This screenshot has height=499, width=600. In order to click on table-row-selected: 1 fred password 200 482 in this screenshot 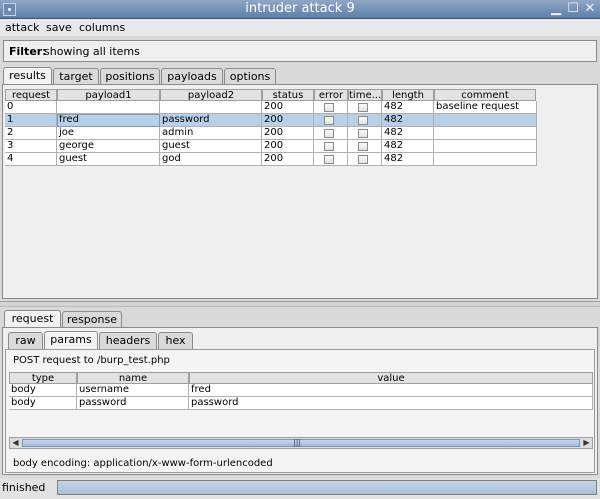, I will do `click(271, 120)`.